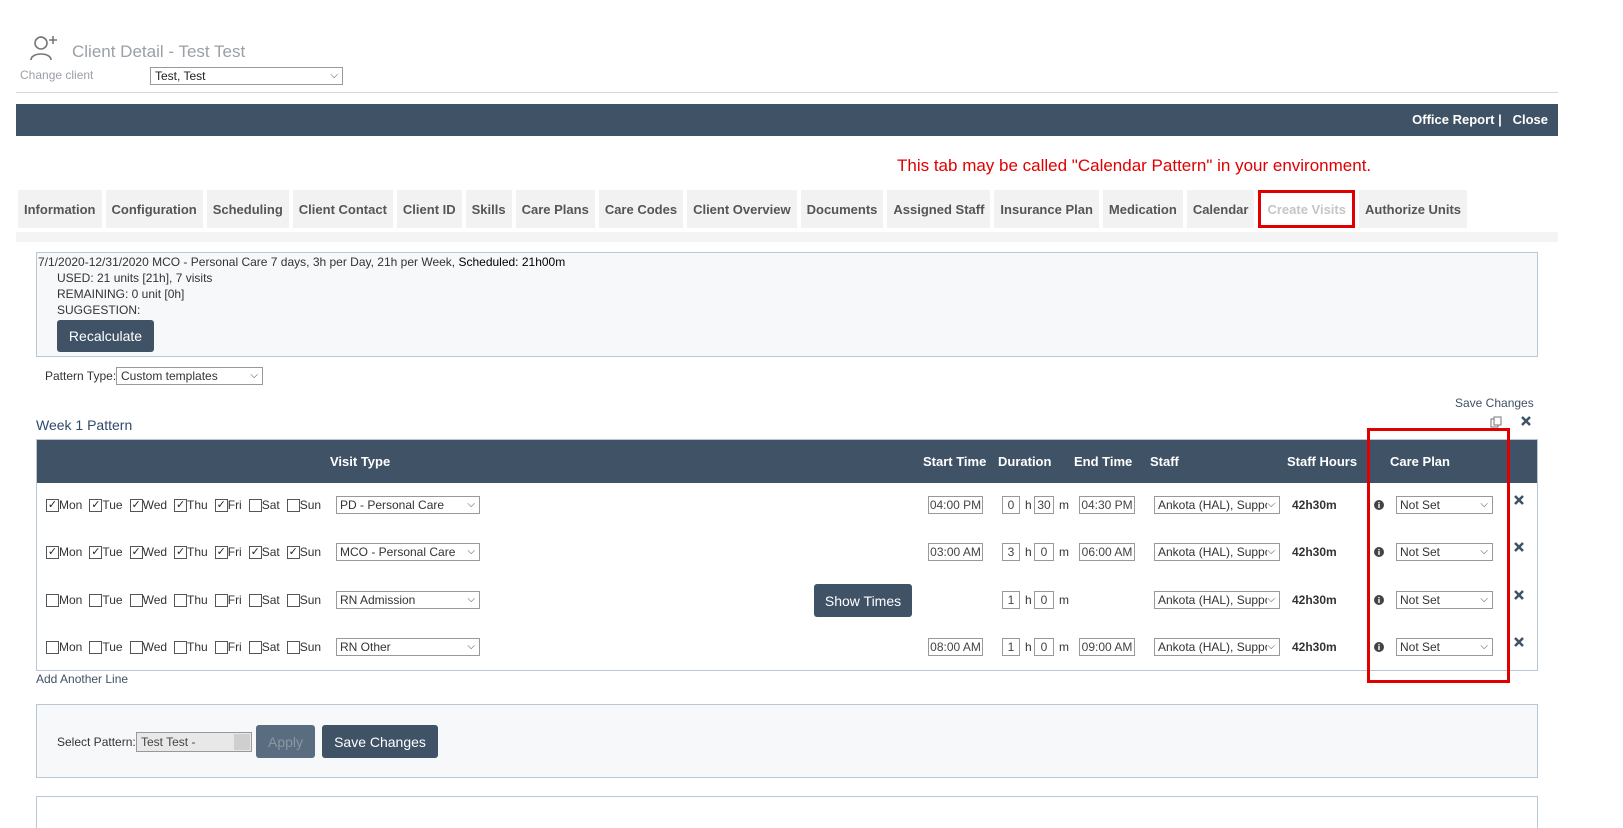  Describe the element at coordinates (1011, 552) in the screenshot. I see `duration-hours-input: 3` at that location.